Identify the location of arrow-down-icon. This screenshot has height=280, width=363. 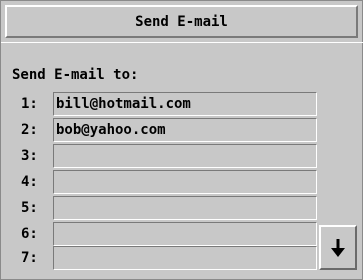
(338, 247).